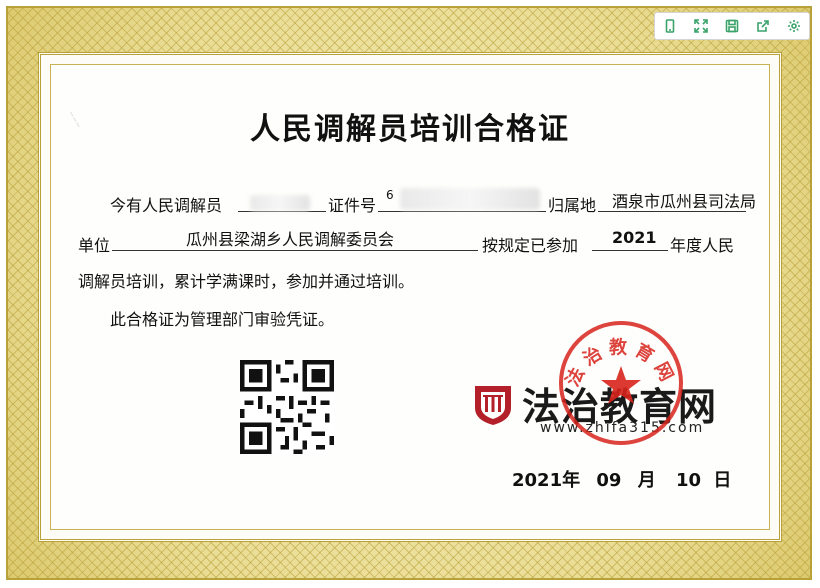 The width and height of the screenshot is (820, 588). I want to click on save-icon, so click(732, 26).